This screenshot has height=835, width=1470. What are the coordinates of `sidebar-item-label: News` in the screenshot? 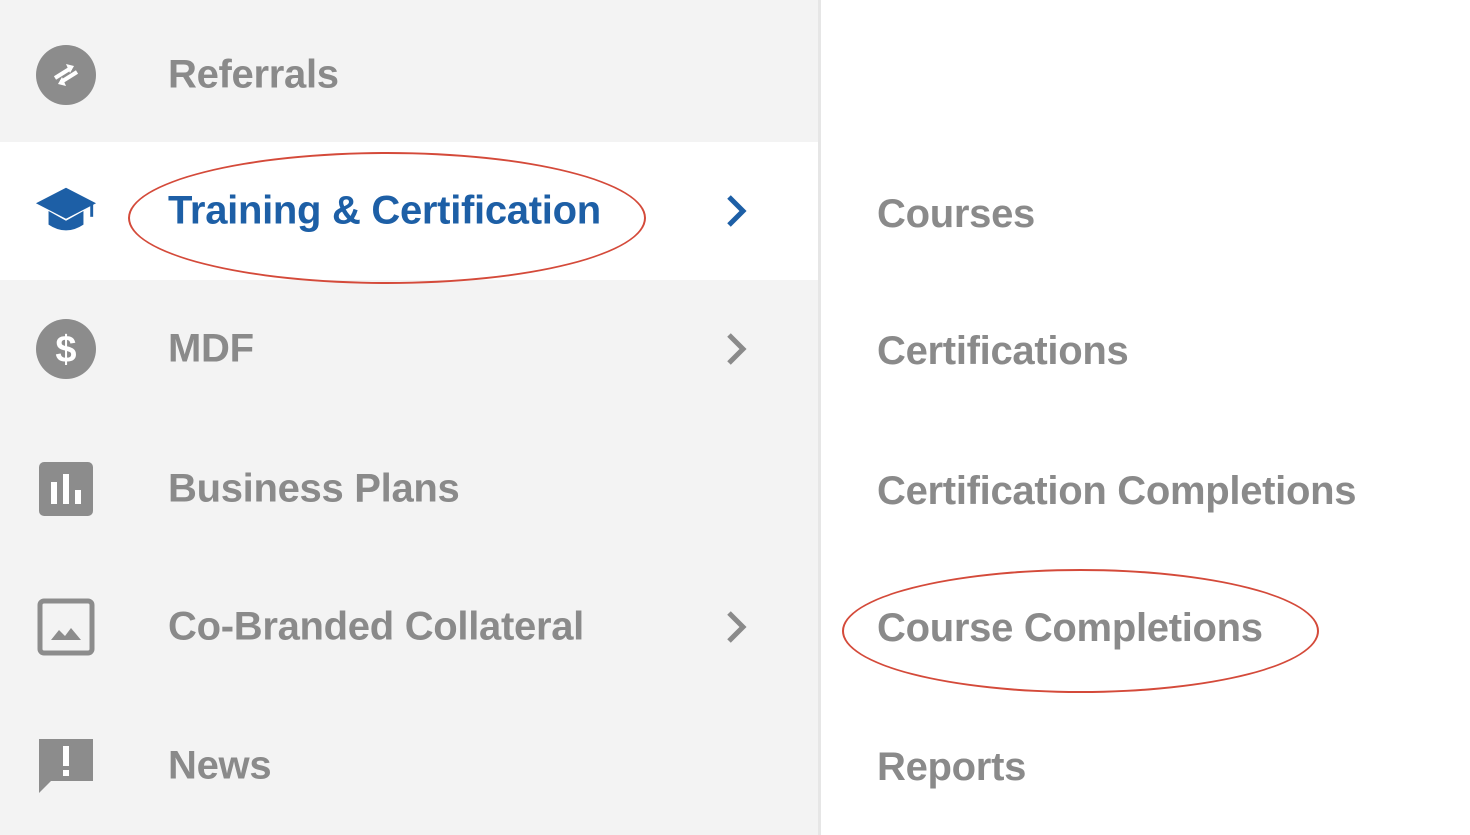 It's located at (220, 765).